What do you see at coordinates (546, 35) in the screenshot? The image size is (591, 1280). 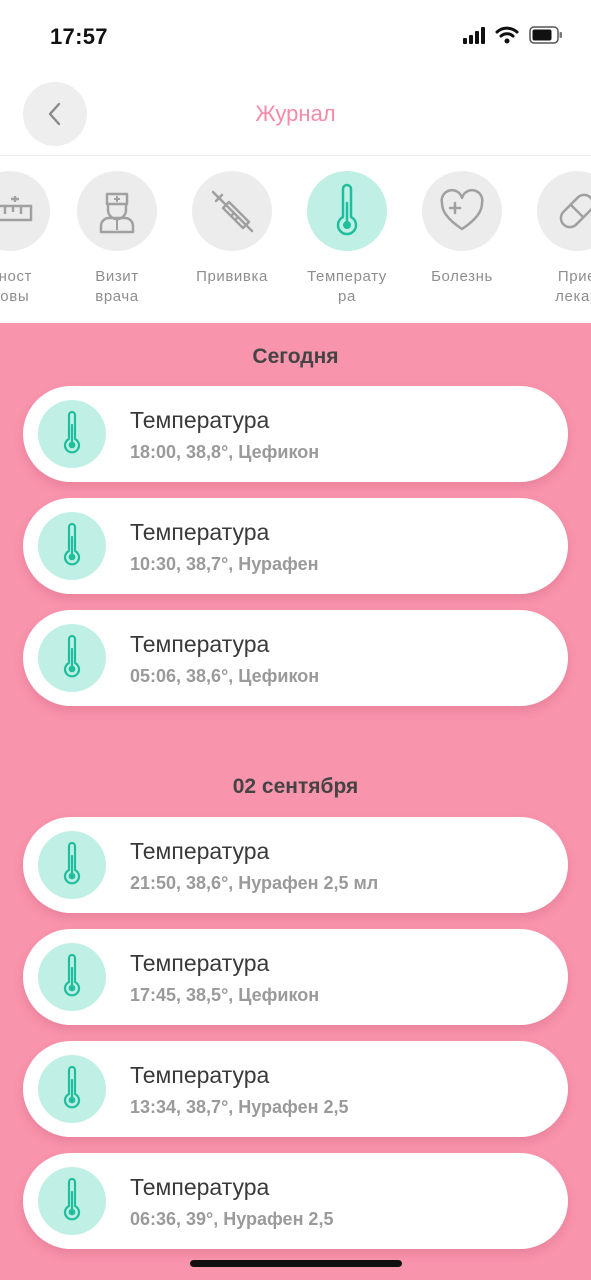 I see `battery-icon` at bounding box center [546, 35].